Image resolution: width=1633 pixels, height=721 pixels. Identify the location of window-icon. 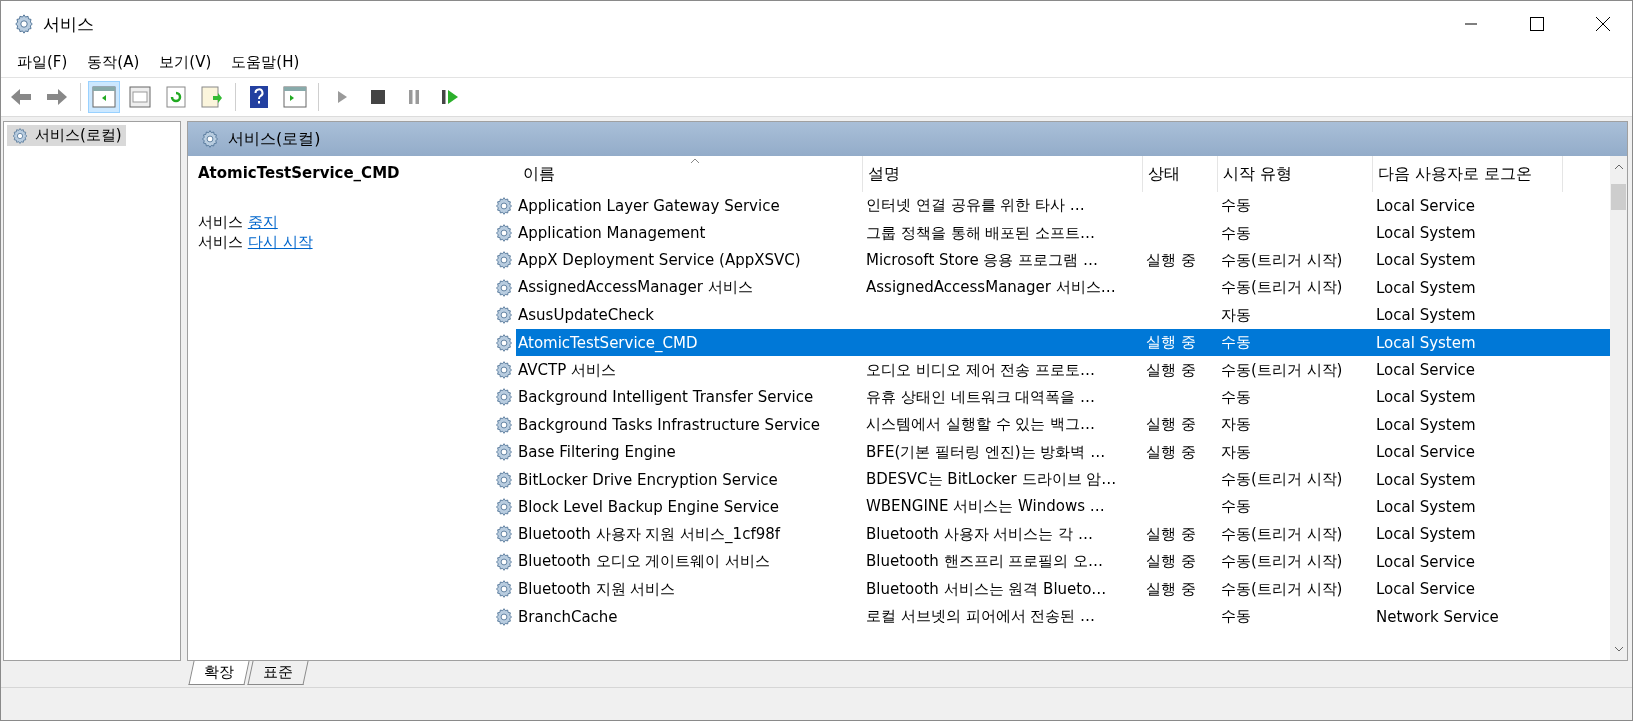
(140, 97).